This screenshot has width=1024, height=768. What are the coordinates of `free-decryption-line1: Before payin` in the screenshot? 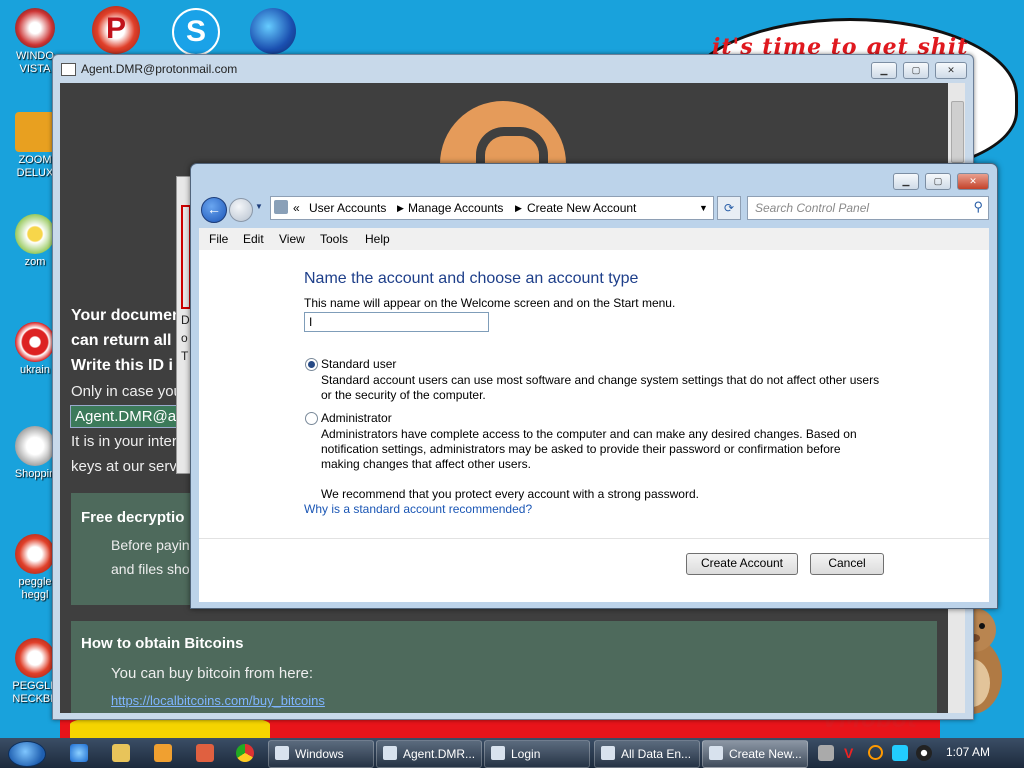 It's located at (150, 545).